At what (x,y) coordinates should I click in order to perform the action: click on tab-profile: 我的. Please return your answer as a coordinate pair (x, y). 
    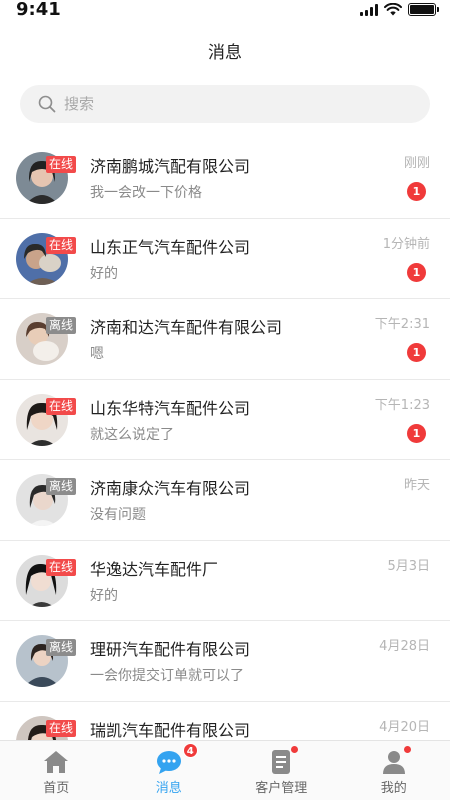
    Looking at the image, I should click on (394, 770).